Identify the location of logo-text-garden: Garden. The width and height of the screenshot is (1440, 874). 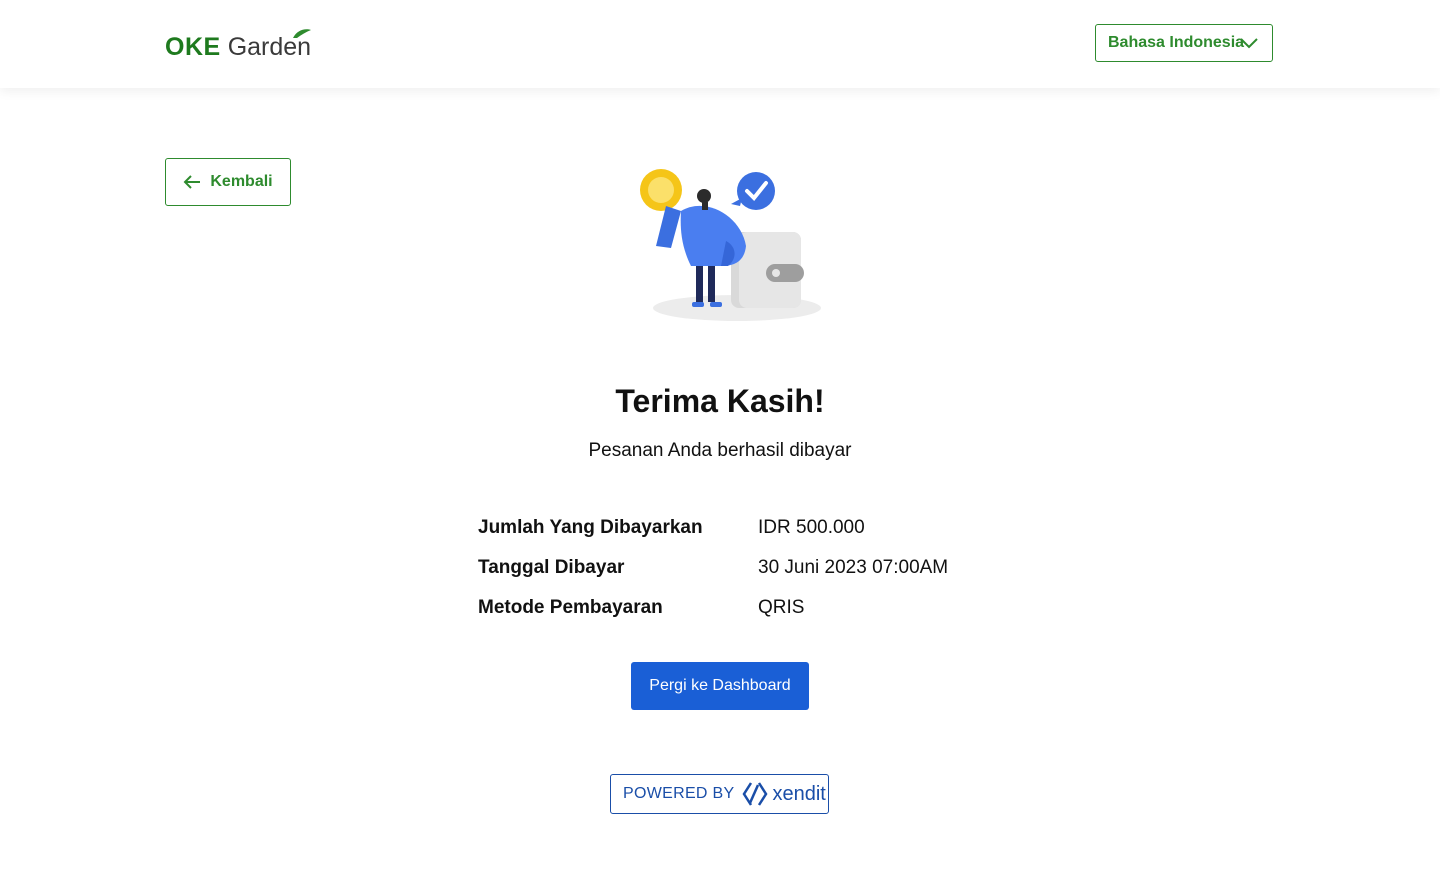
(270, 45).